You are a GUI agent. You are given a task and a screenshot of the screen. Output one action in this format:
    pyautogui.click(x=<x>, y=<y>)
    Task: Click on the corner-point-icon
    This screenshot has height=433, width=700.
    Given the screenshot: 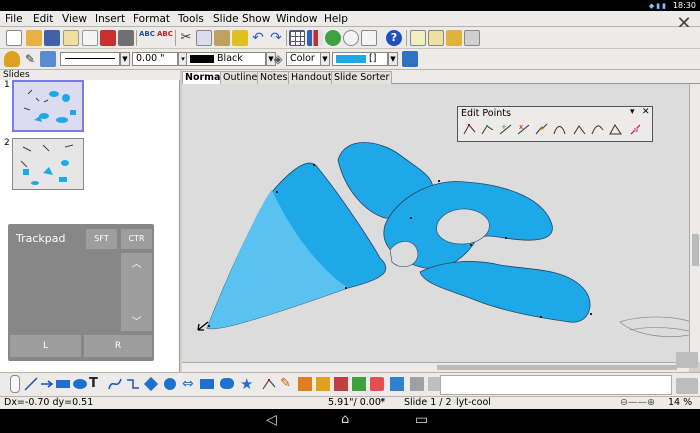 What is the action you would take?
    pyautogui.click(x=579, y=129)
    